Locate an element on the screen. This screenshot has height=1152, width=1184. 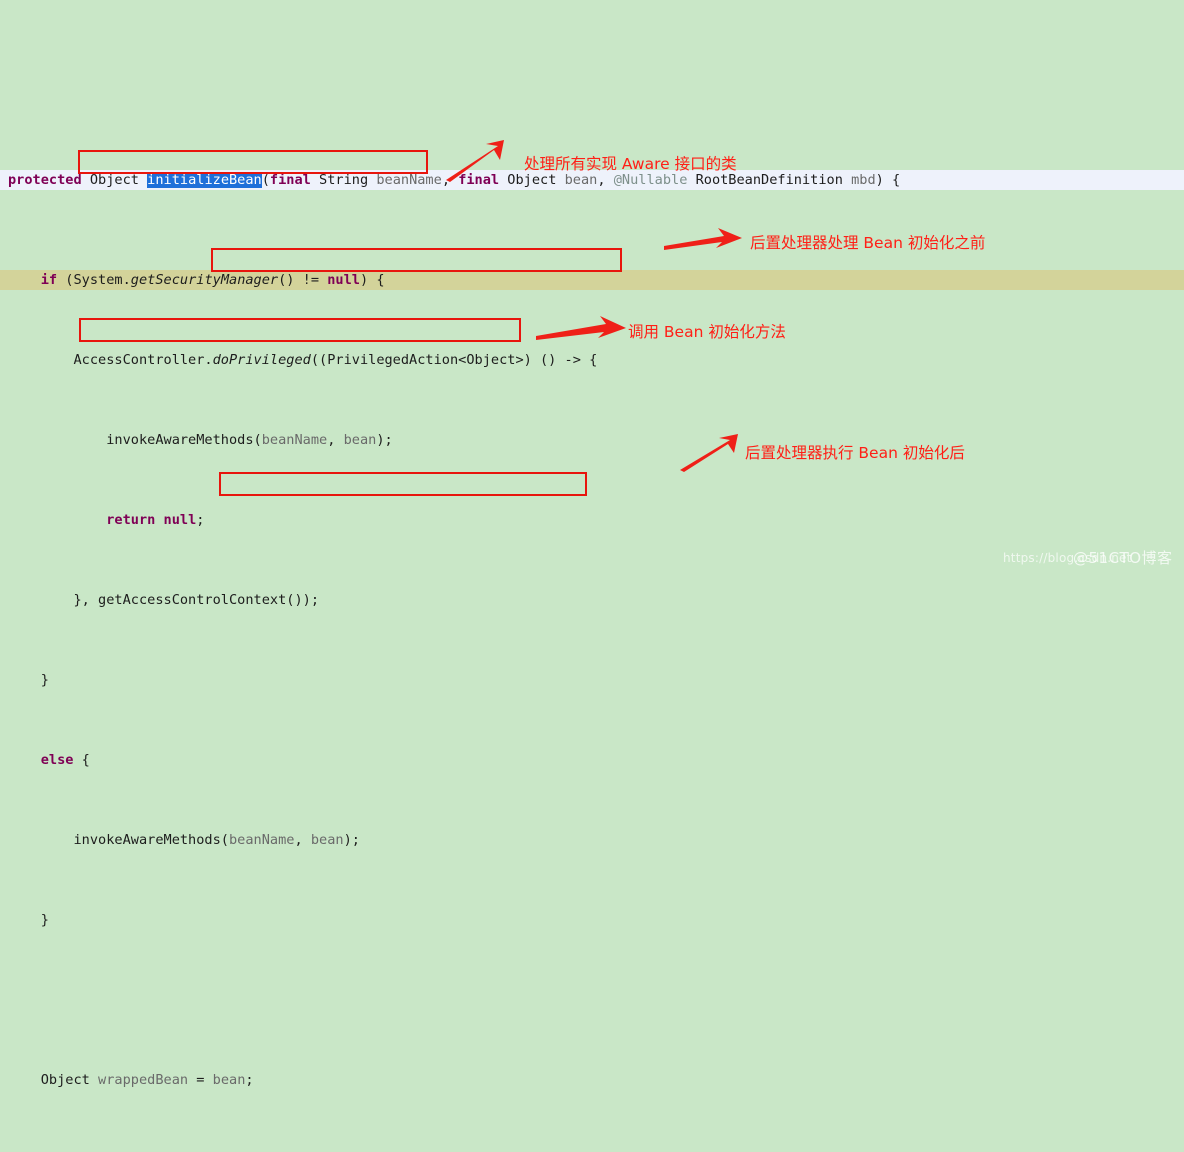
token-accesscontroller: AccessController. is located at coordinates (143, 360).